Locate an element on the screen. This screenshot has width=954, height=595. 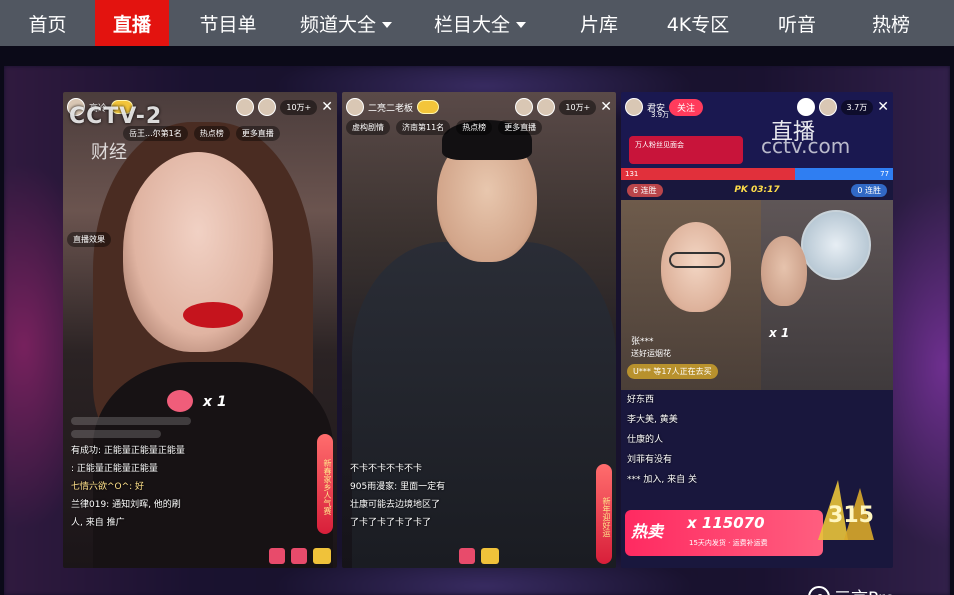
nav-item-home: 首页 is located at coordinates (47, 23).